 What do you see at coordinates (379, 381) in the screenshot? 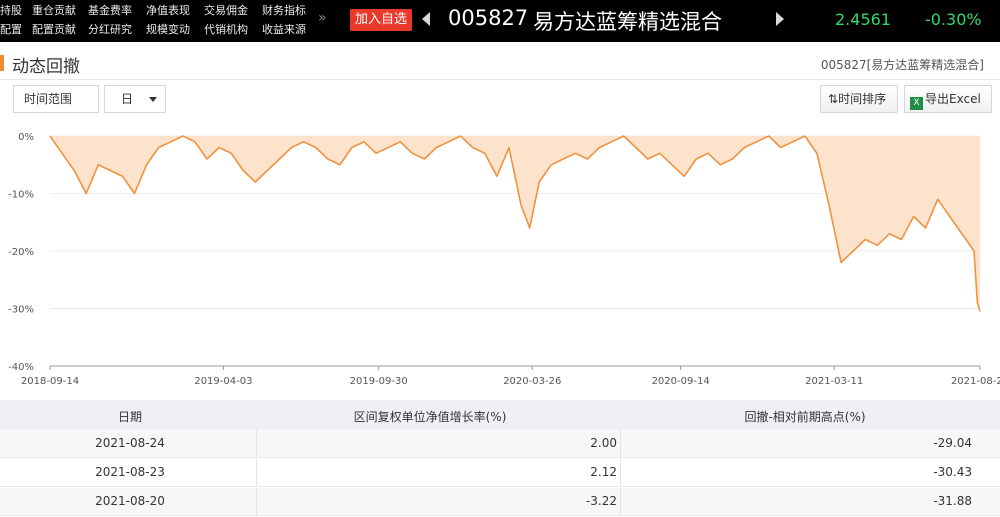
I see `x-tick-label: 2019-09-30` at bounding box center [379, 381].